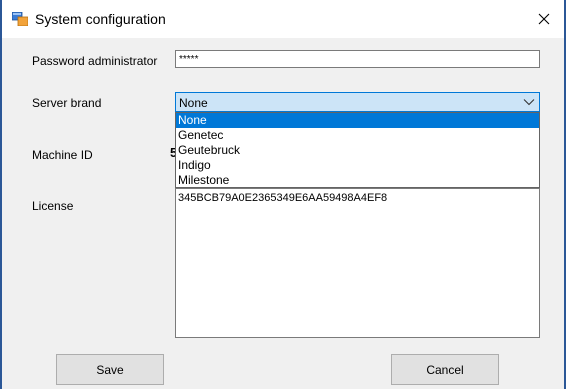  What do you see at coordinates (283, 19) in the screenshot?
I see `title-bar: System configuration` at bounding box center [283, 19].